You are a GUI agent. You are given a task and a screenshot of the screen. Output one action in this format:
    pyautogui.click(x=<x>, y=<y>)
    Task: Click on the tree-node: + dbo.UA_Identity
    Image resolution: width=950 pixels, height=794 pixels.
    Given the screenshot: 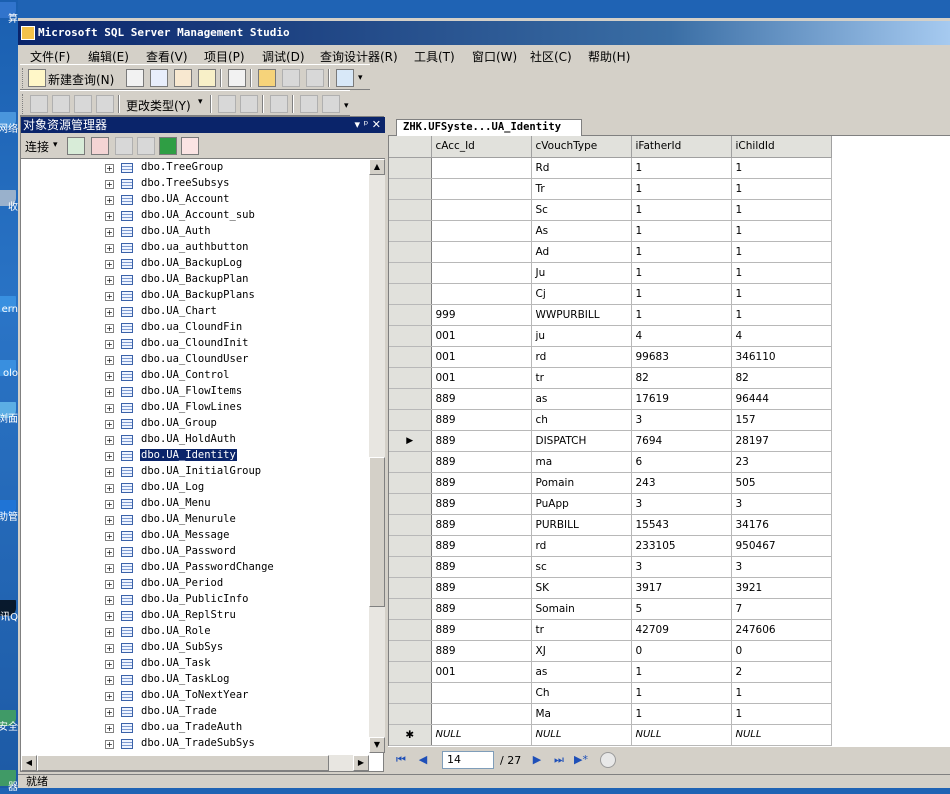 What is the action you would take?
    pyautogui.click(x=195, y=456)
    